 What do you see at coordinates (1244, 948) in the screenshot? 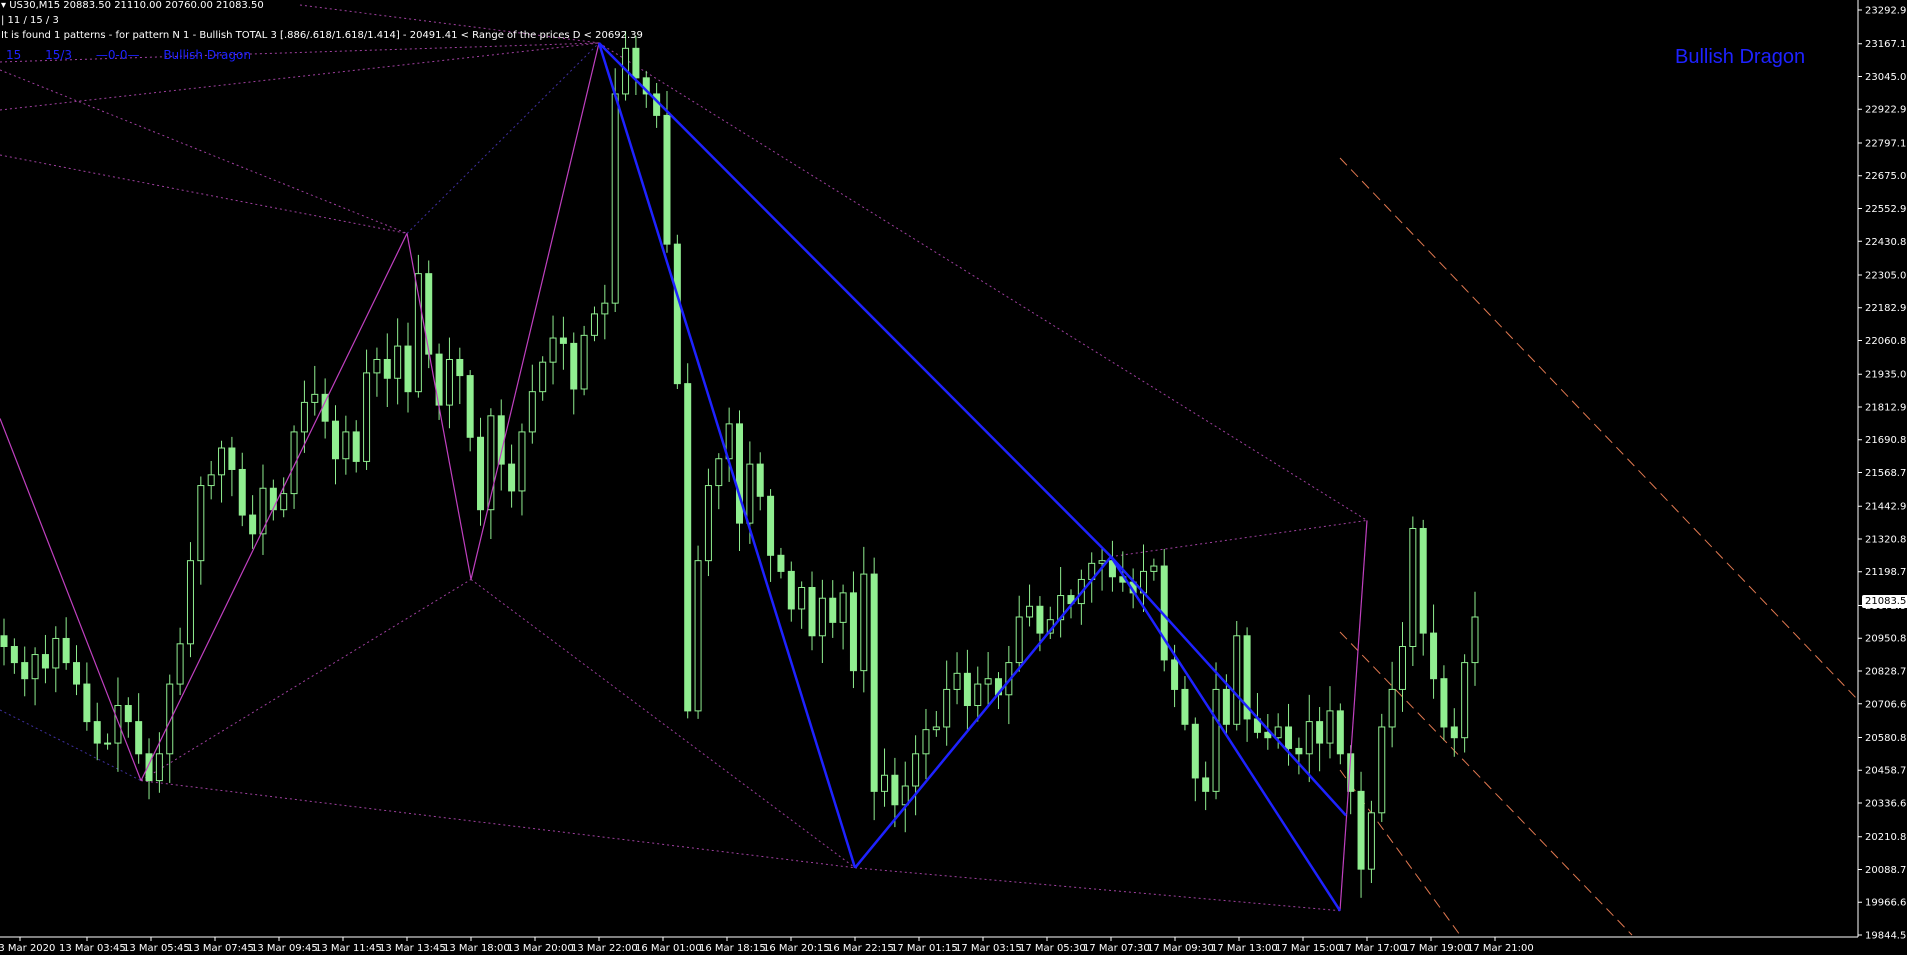
I see `time-tick-label: 17 Mar 13:00` at bounding box center [1244, 948].